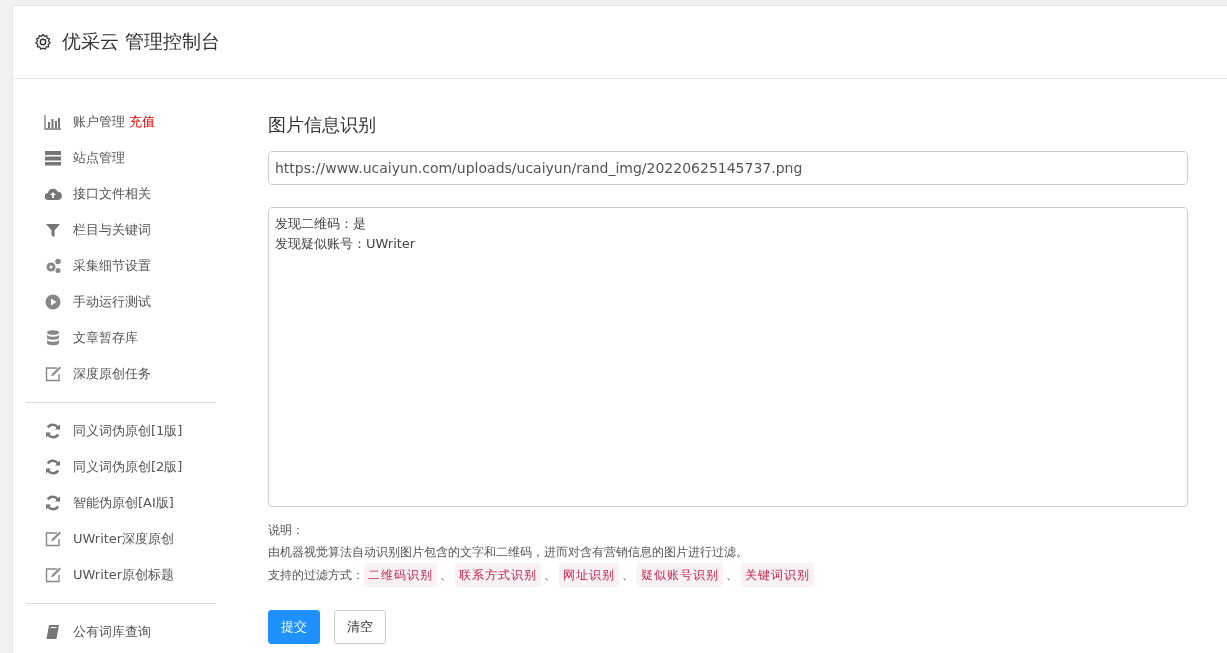  I want to click on sidebar-item: 同义词伪原创[1版], so click(128, 431).